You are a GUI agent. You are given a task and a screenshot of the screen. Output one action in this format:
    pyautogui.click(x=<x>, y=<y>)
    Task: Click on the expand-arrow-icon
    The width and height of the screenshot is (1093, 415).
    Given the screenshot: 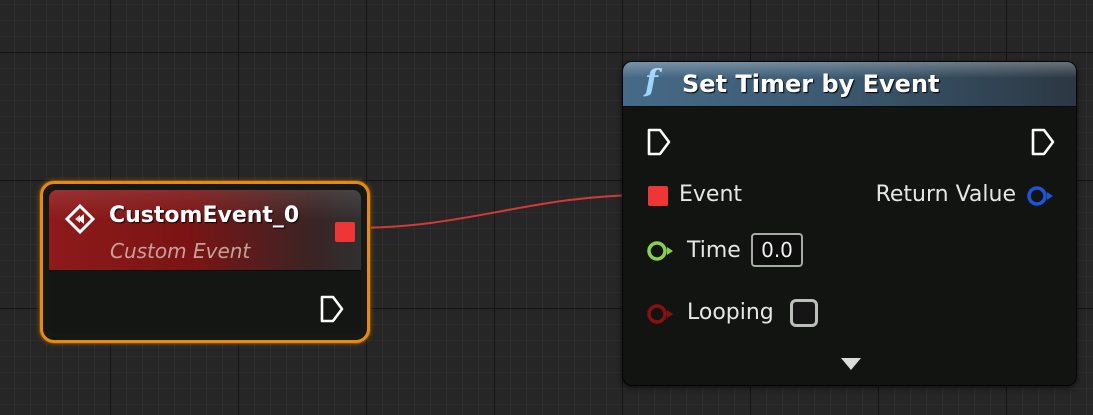 What is the action you would take?
    pyautogui.click(x=851, y=364)
    